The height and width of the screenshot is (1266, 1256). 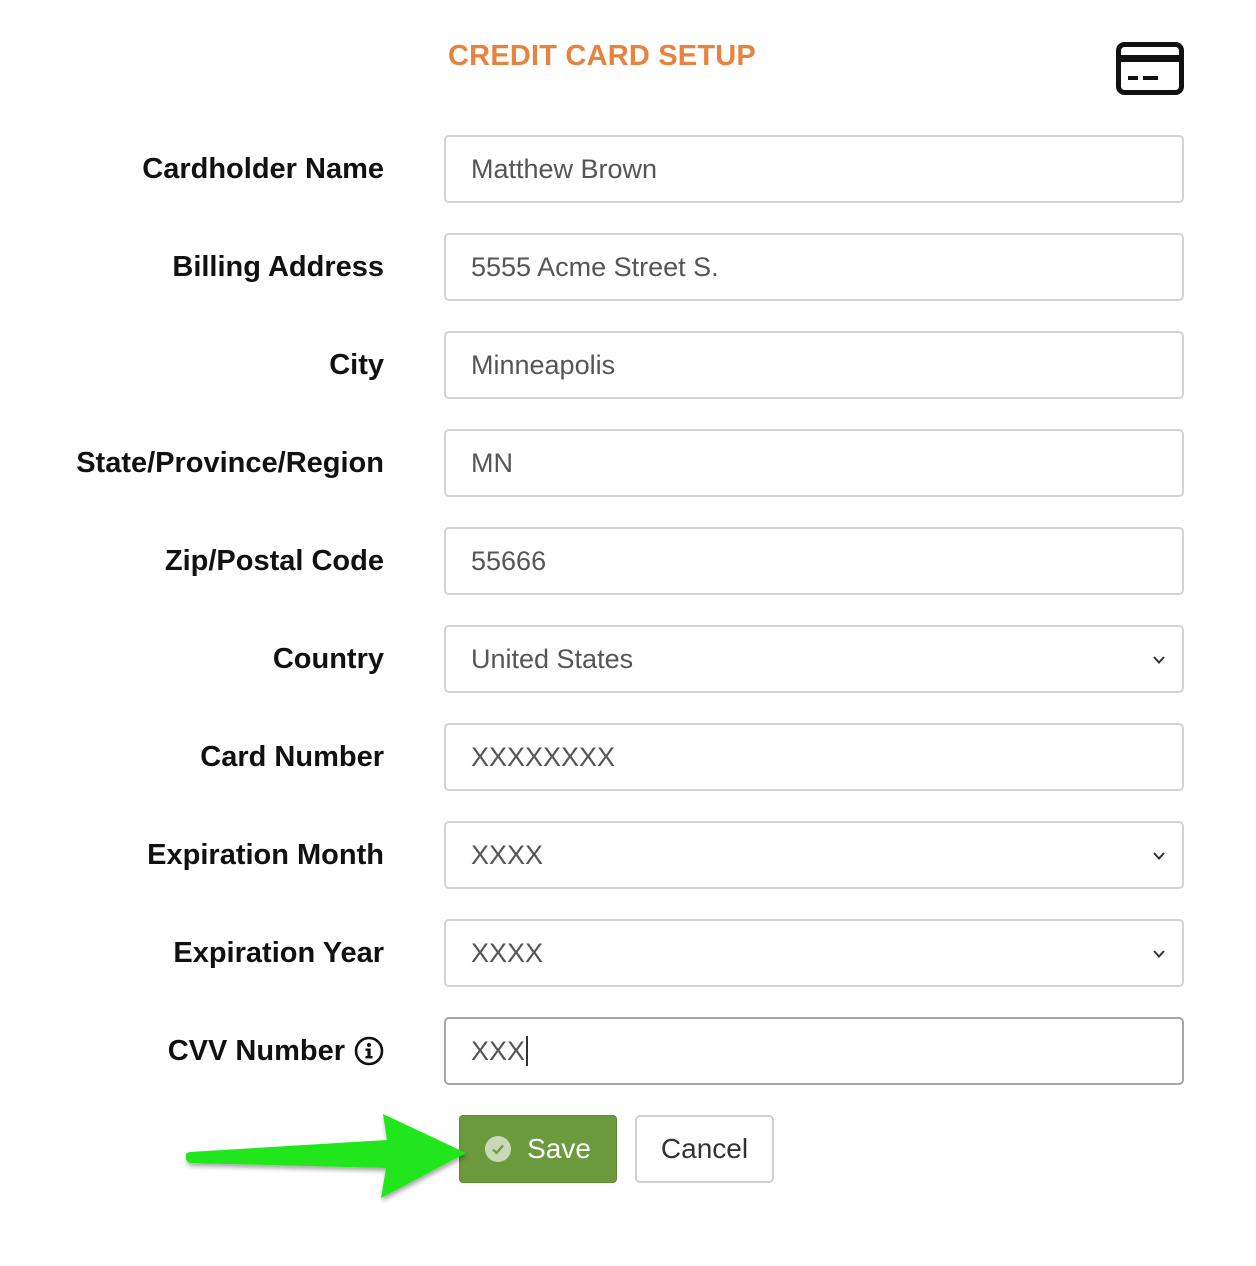 I want to click on cardholder-name-row: Cardholder Name Matthew Brown, so click(x=628, y=169).